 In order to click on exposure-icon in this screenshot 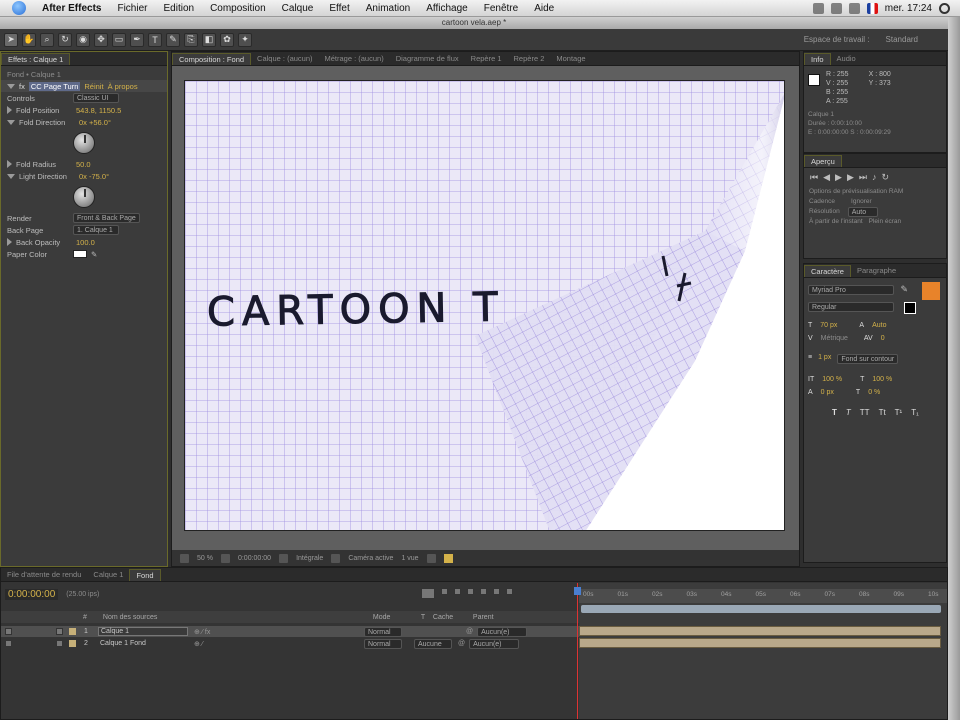, I will do `click(431, 558)`.